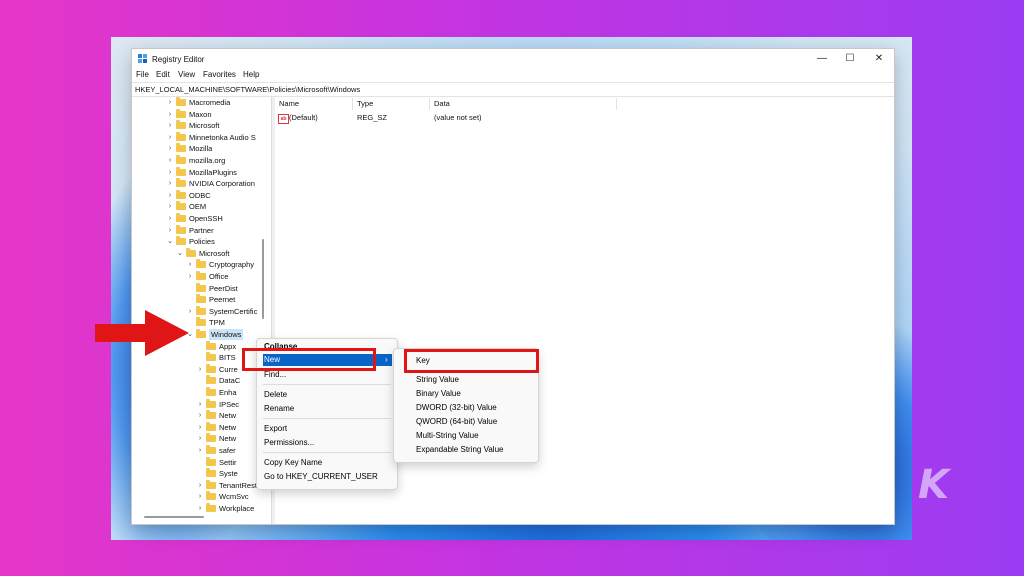 Image resolution: width=1024 pixels, height=576 pixels. I want to click on tree-item-label: TPM, so click(217, 323).